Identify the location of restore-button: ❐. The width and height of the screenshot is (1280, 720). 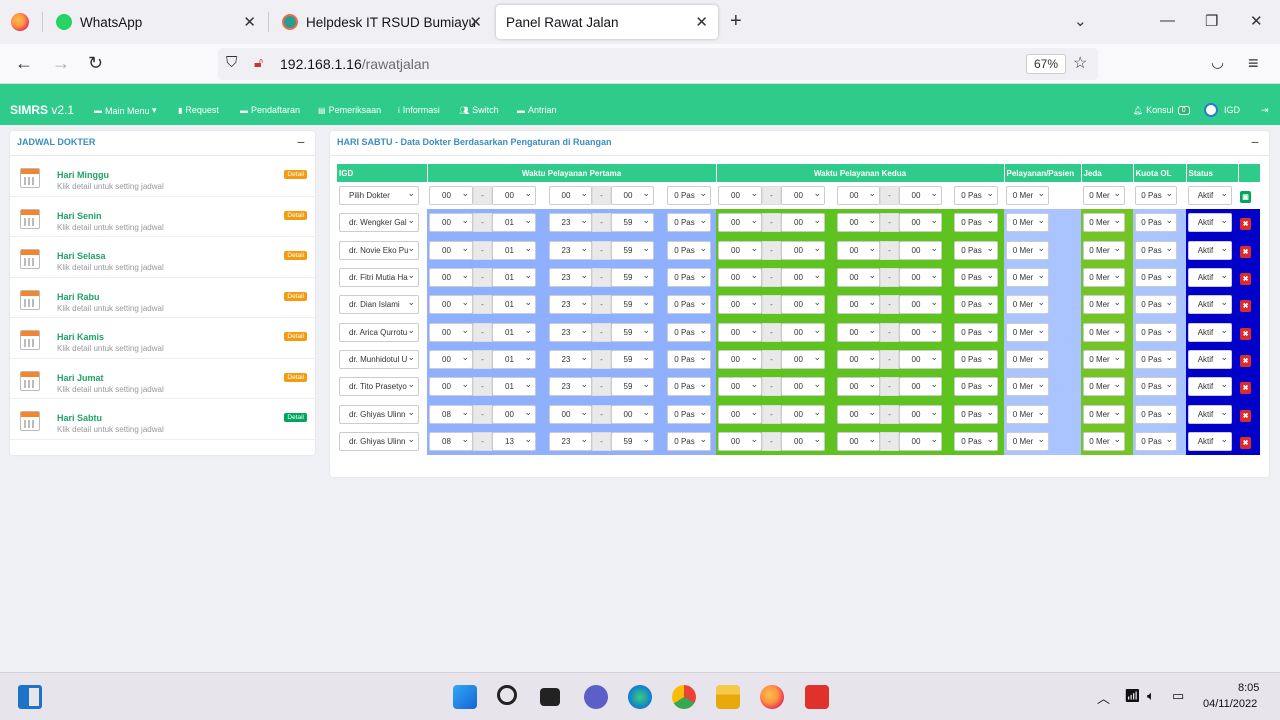
(1211, 21).